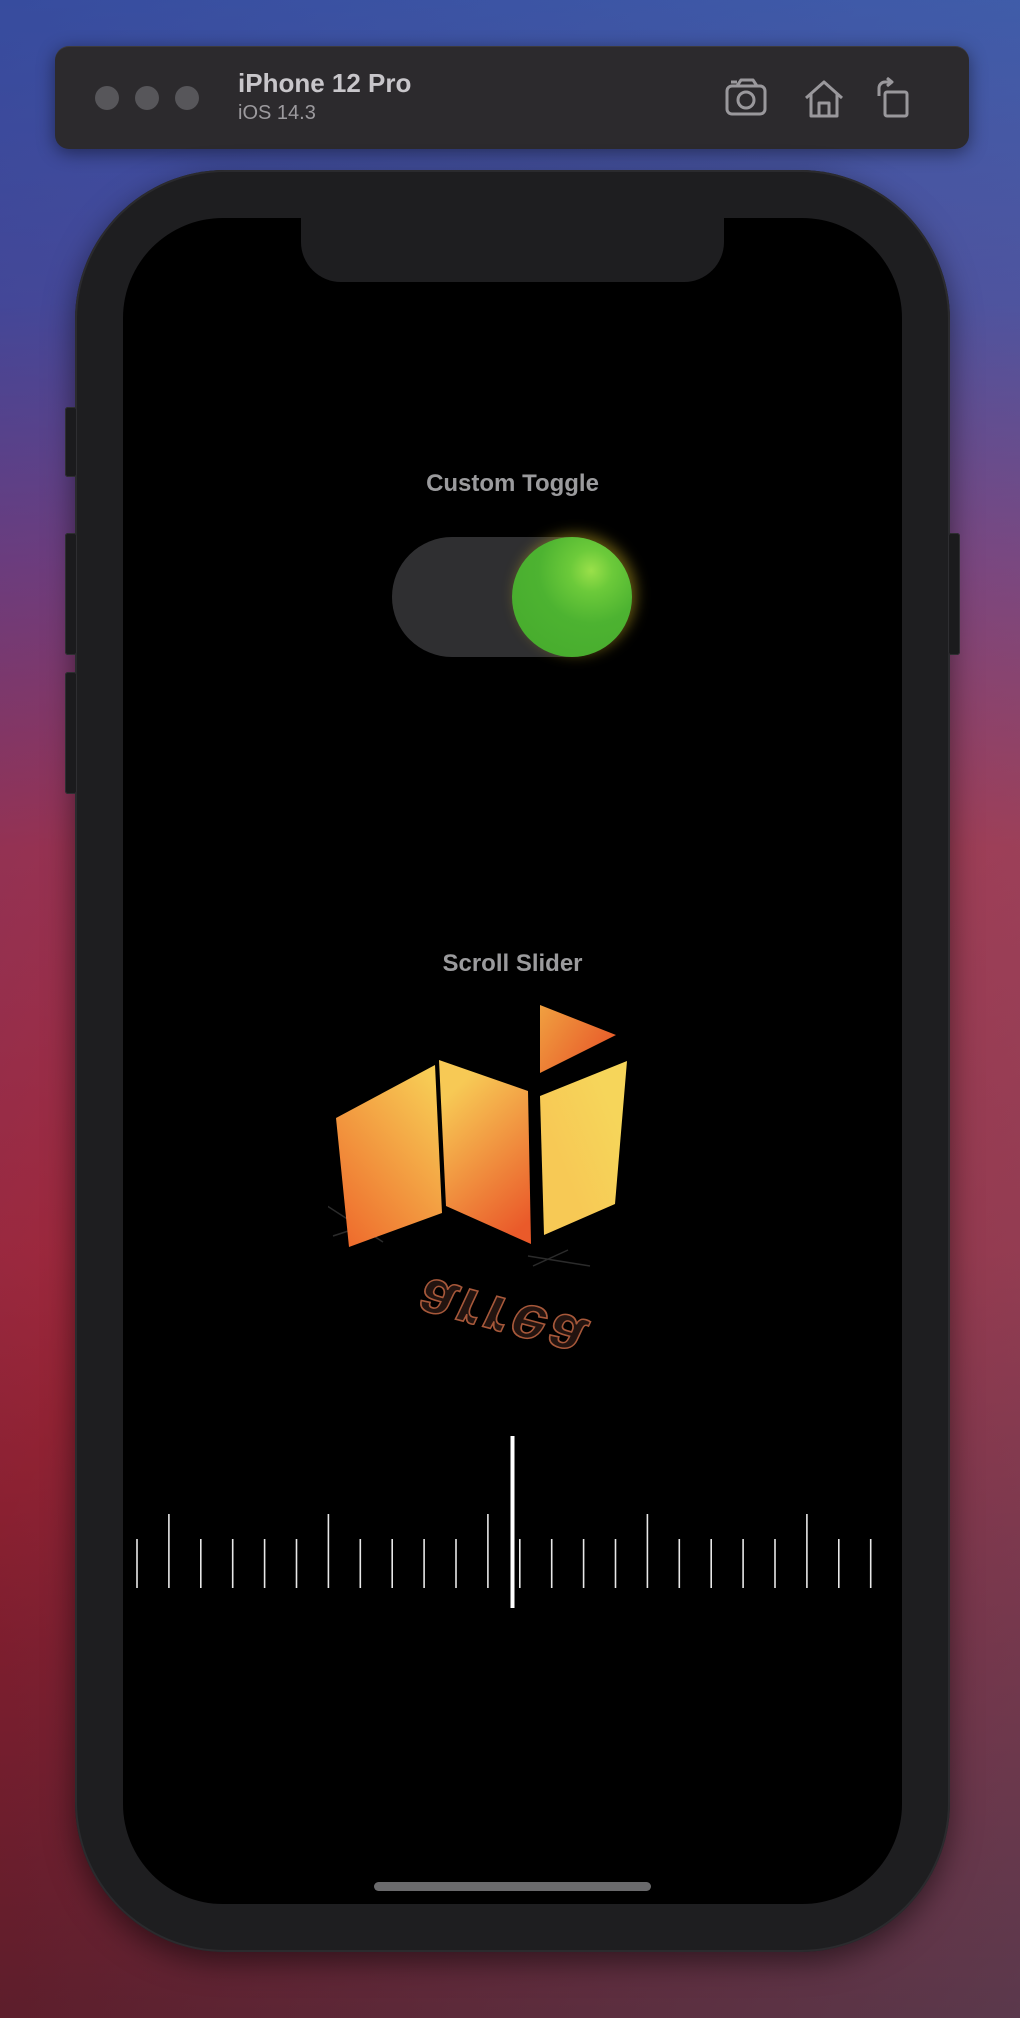 The height and width of the screenshot is (2018, 1020). Describe the element at coordinates (71, 442) in the screenshot. I see `mute-switch` at that location.